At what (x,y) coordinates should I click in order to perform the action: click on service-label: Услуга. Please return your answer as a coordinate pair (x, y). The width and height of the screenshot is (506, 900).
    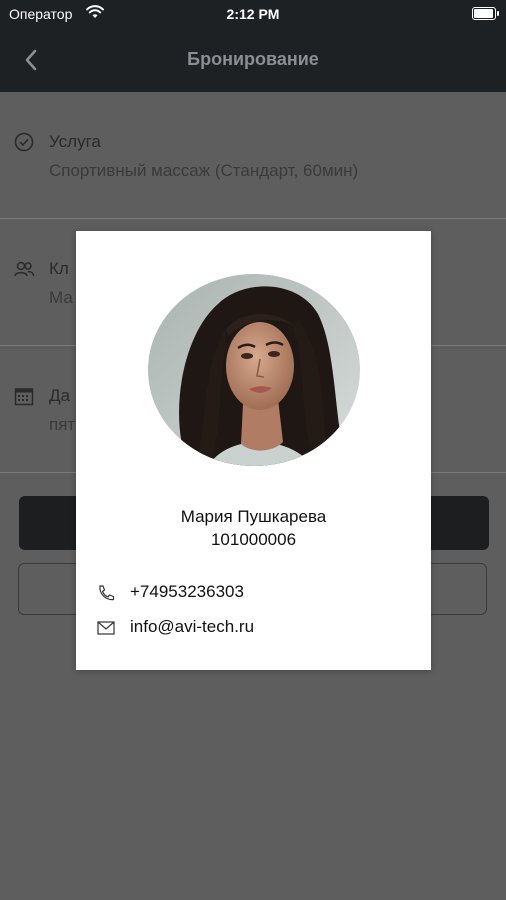
    Looking at the image, I should click on (75, 141).